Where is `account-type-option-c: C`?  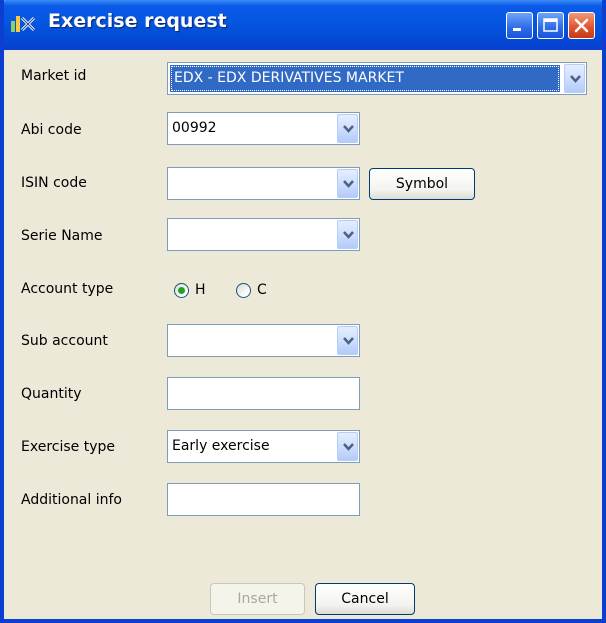 account-type-option-c: C is located at coordinates (262, 290).